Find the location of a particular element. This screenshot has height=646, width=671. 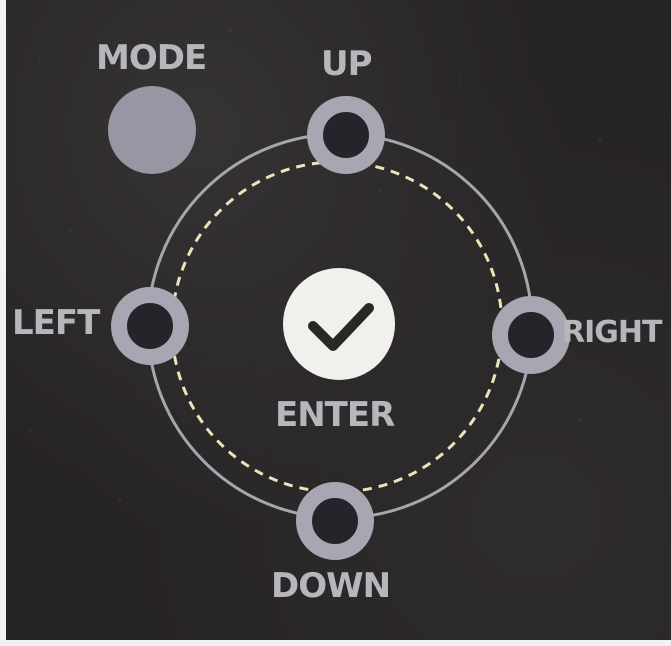

enter-label: ENTER is located at coordinates (335, 415).